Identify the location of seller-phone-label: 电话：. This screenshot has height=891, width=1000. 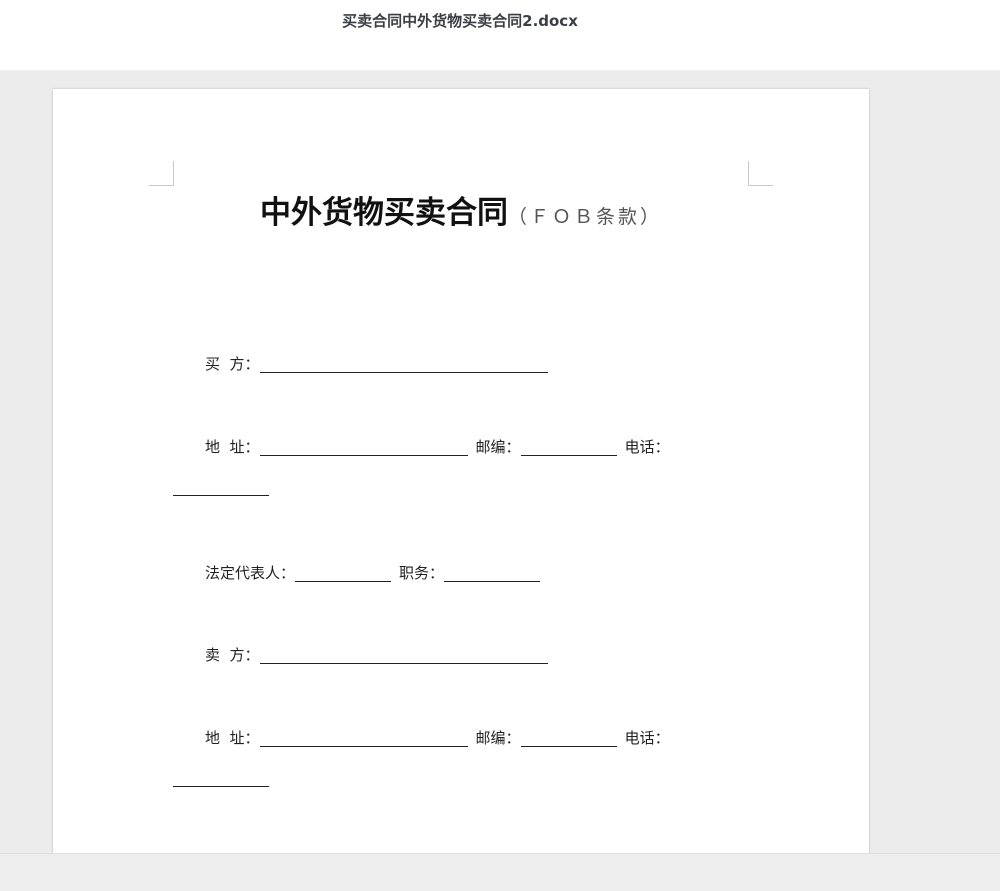
(647, 738).